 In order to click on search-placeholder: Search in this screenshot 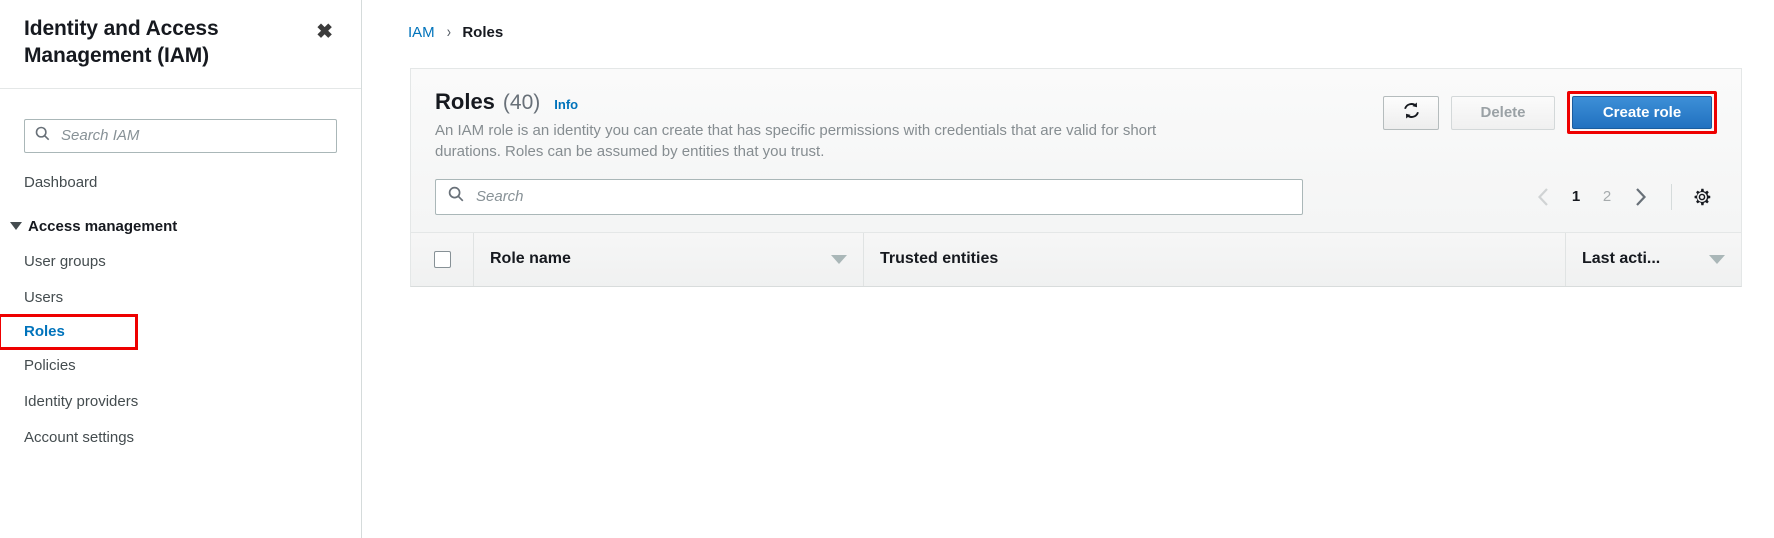, I will do `click(500, 197)`.